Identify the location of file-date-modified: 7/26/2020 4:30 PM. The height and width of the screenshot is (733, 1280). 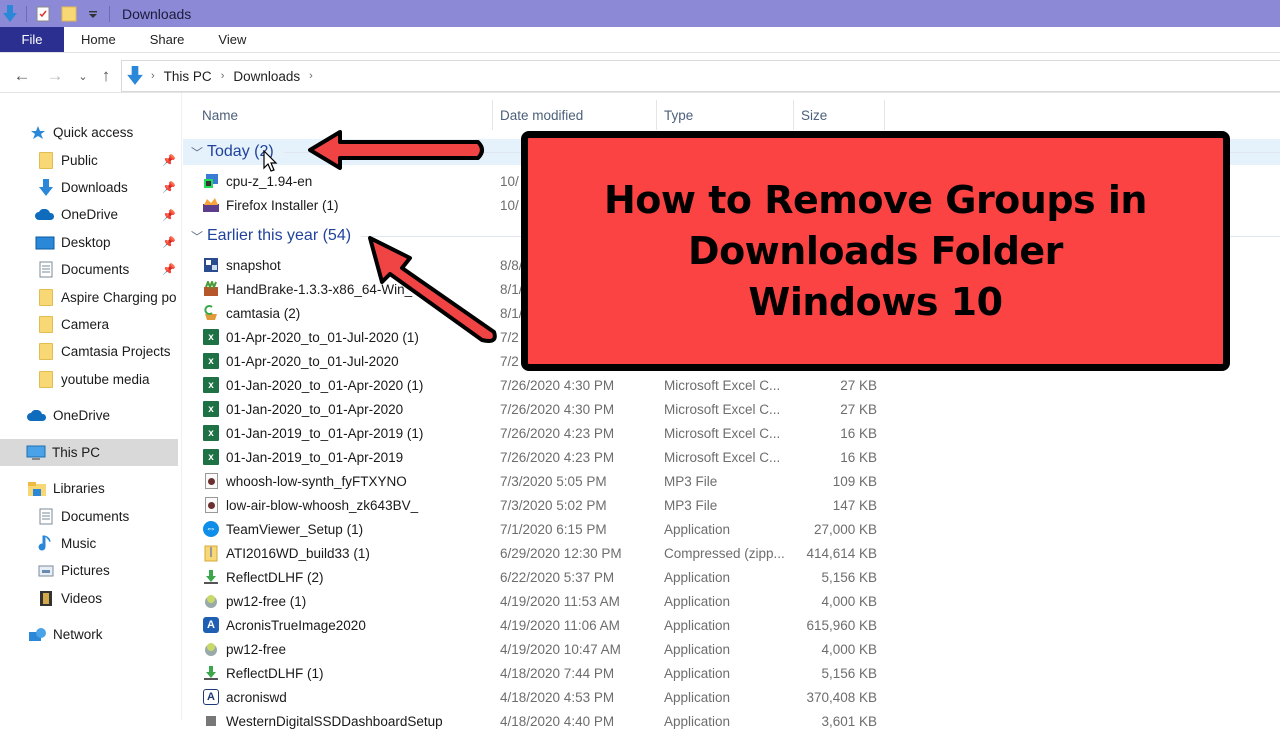
(557, 409).